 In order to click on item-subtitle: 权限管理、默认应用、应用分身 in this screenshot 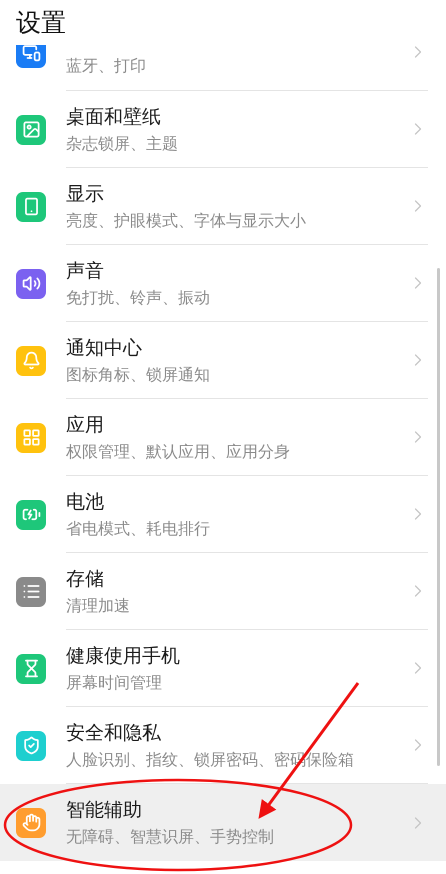, I will do `click(178, 452)`.